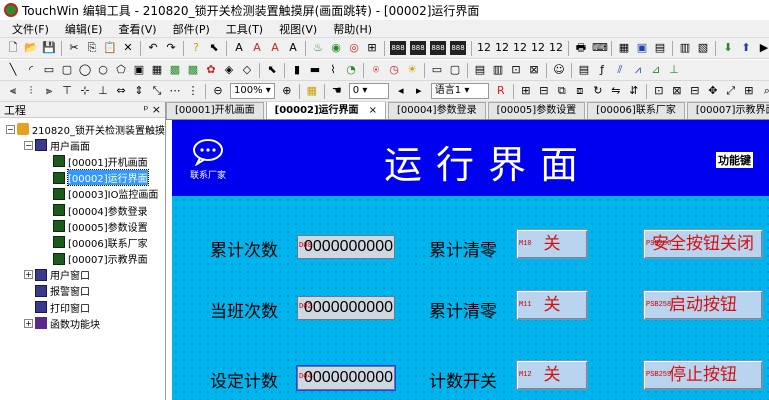 Image resolution: width=769 pixels, height=400 pixels. Describe the element at coordinates (695, 91) in the screenshot. I see `tag-icon: ⊟` at that location.